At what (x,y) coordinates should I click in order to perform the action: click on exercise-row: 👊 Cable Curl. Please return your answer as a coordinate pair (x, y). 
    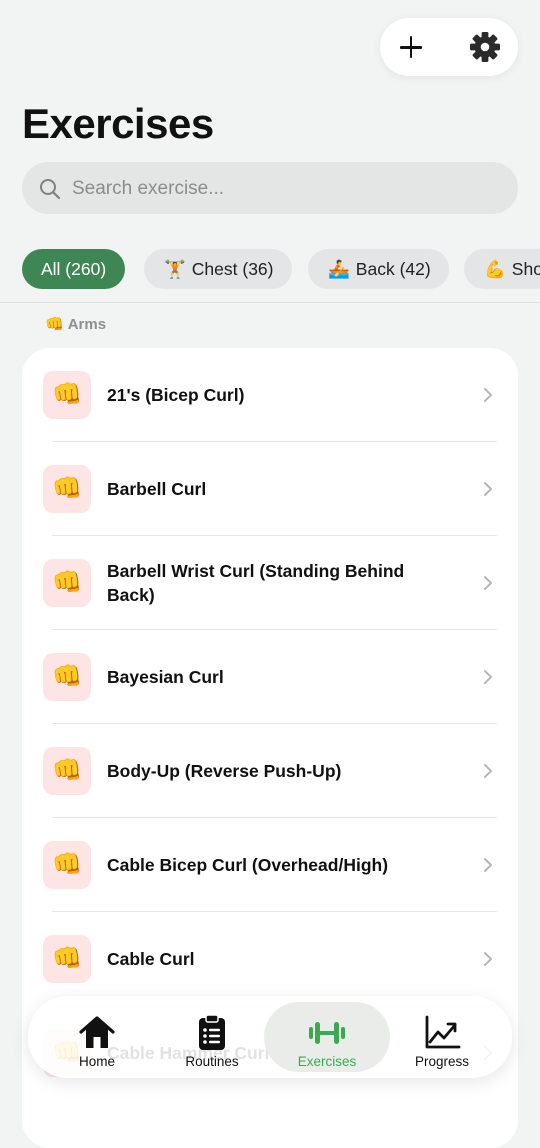
    Looking at the image, I should click on (270, 959).